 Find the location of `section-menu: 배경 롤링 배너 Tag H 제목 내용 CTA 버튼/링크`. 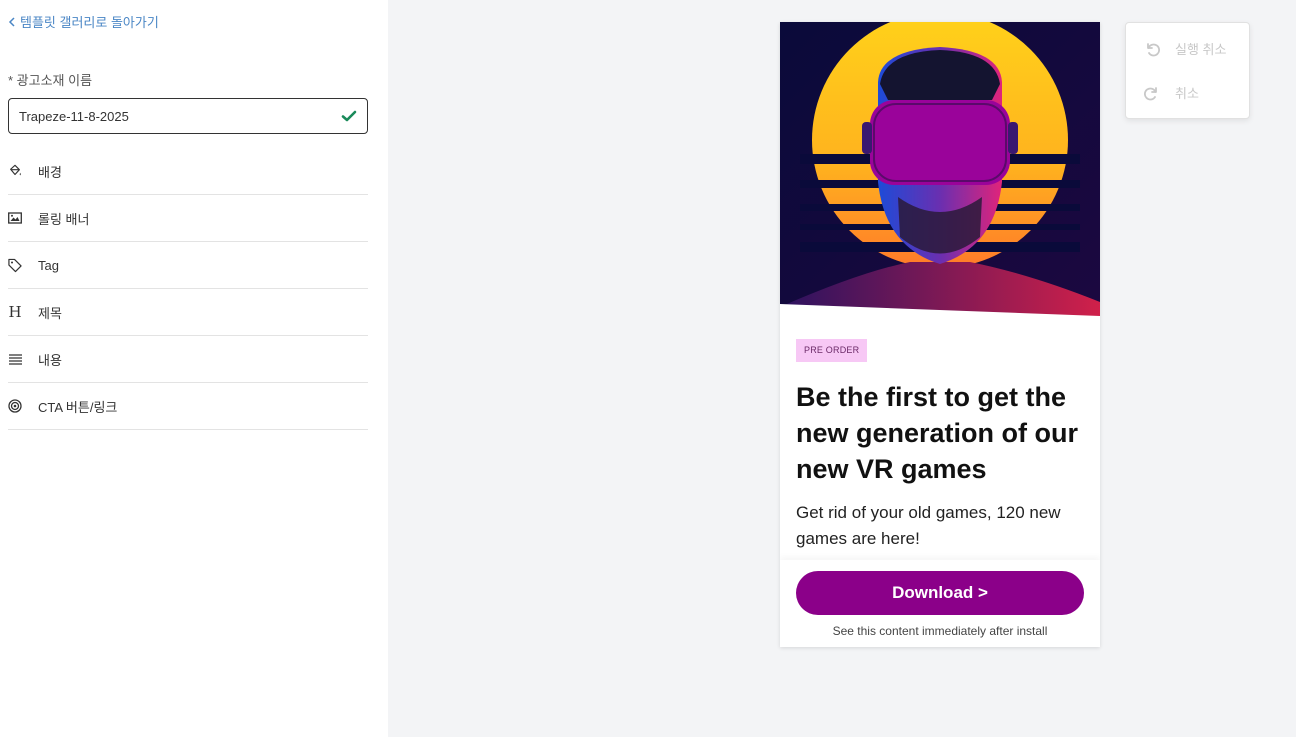

section-menu: 배경 롤링 배너 Tag H 제목 내용 CTA 버튼/링크 is located at coordinates (188, 289).